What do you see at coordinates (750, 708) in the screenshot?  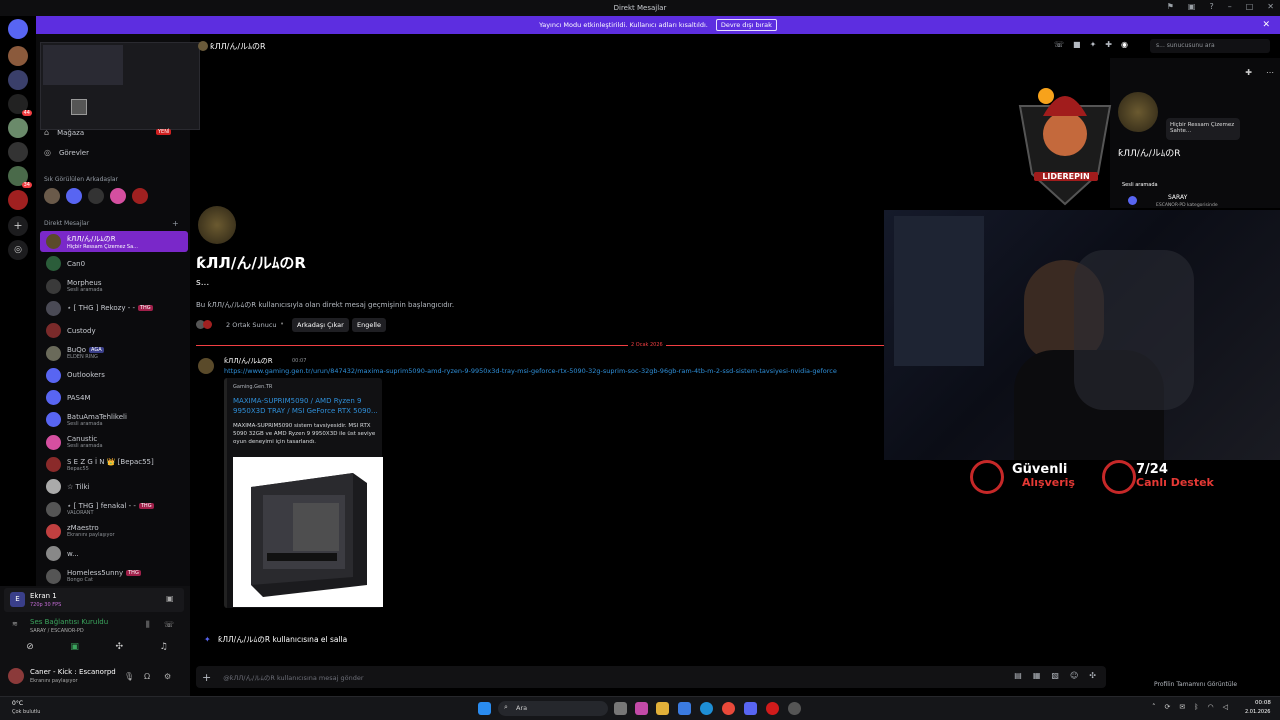 I see `discord-taskbar-icon` at bounding box center [750, 708].